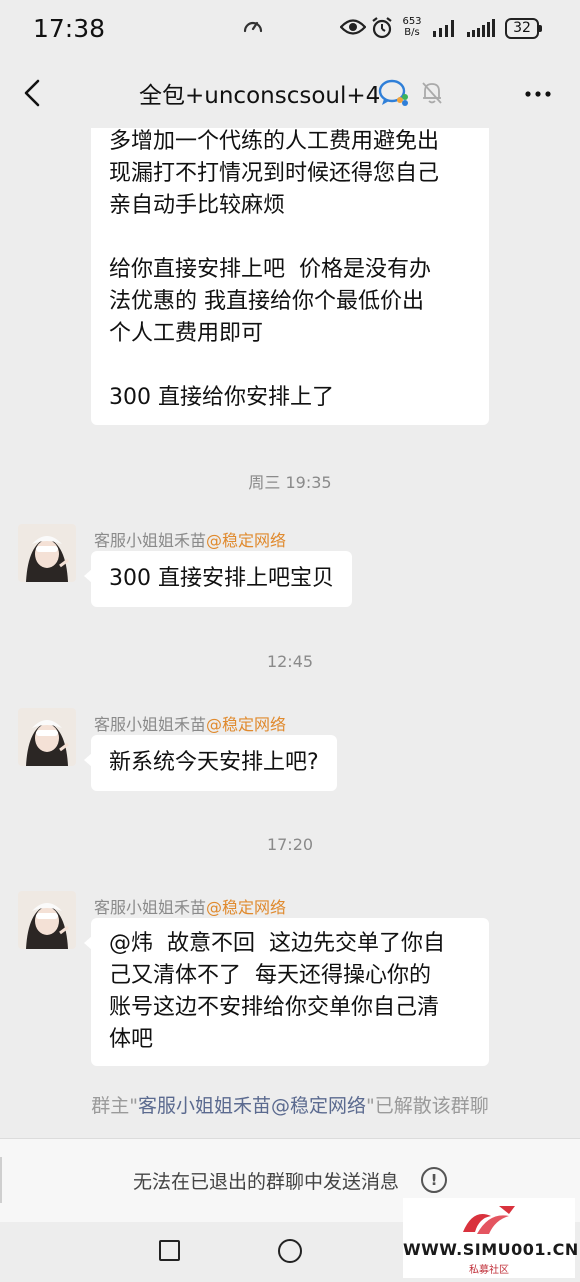  Describe the element at coordinates (266, 301) in the screenshot. I see `message-line: 法优惠的 我直接给你个最低价出` at that location.